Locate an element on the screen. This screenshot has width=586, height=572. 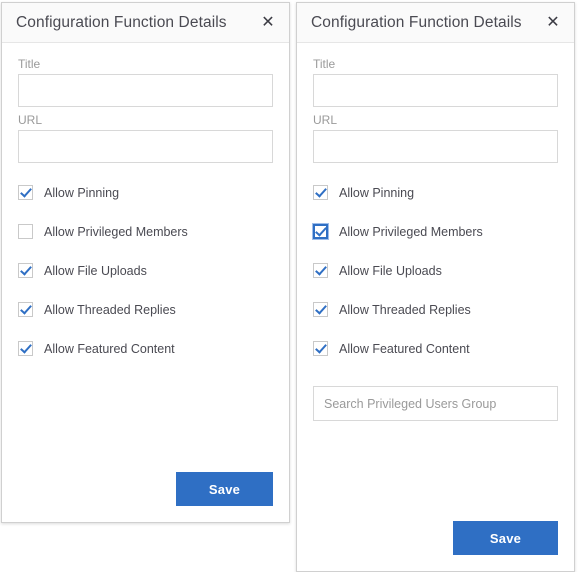
save-button-right: Save is located at coordinates (505, 538).